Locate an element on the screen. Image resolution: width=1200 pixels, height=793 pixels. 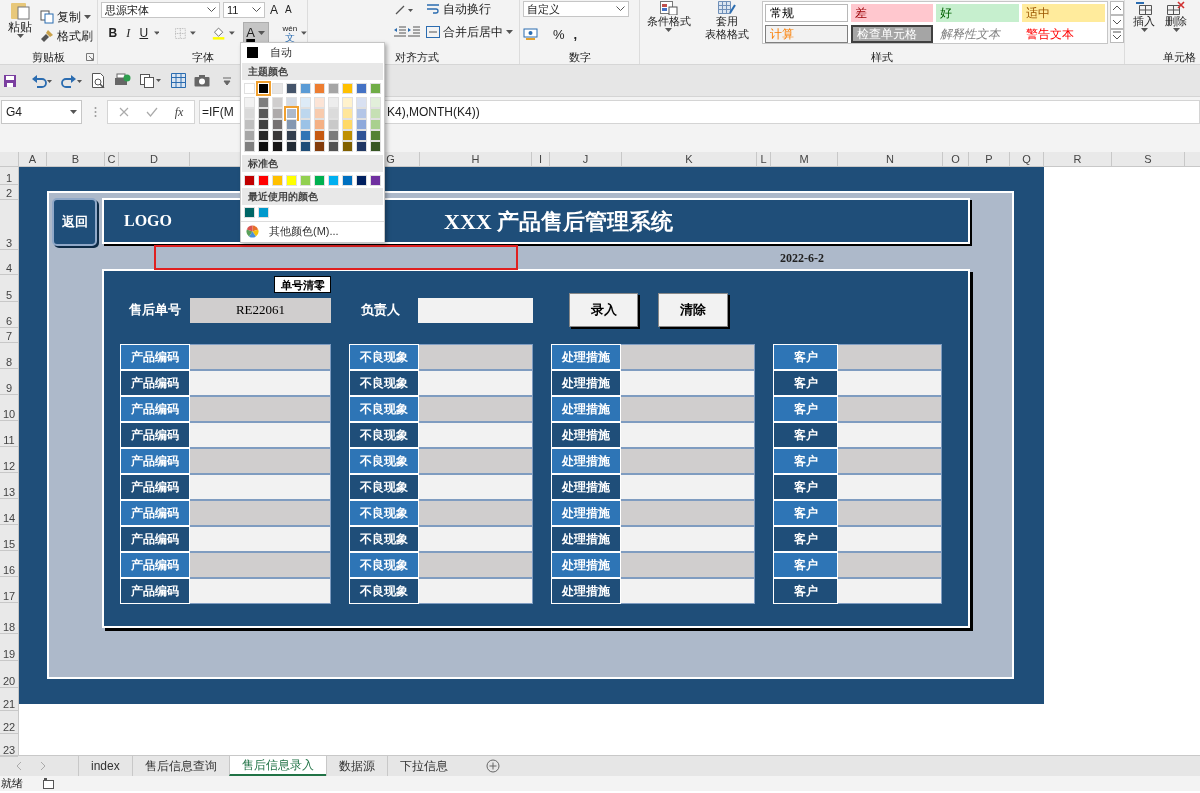
row-header: 22 is located at coordinates (9, 722).